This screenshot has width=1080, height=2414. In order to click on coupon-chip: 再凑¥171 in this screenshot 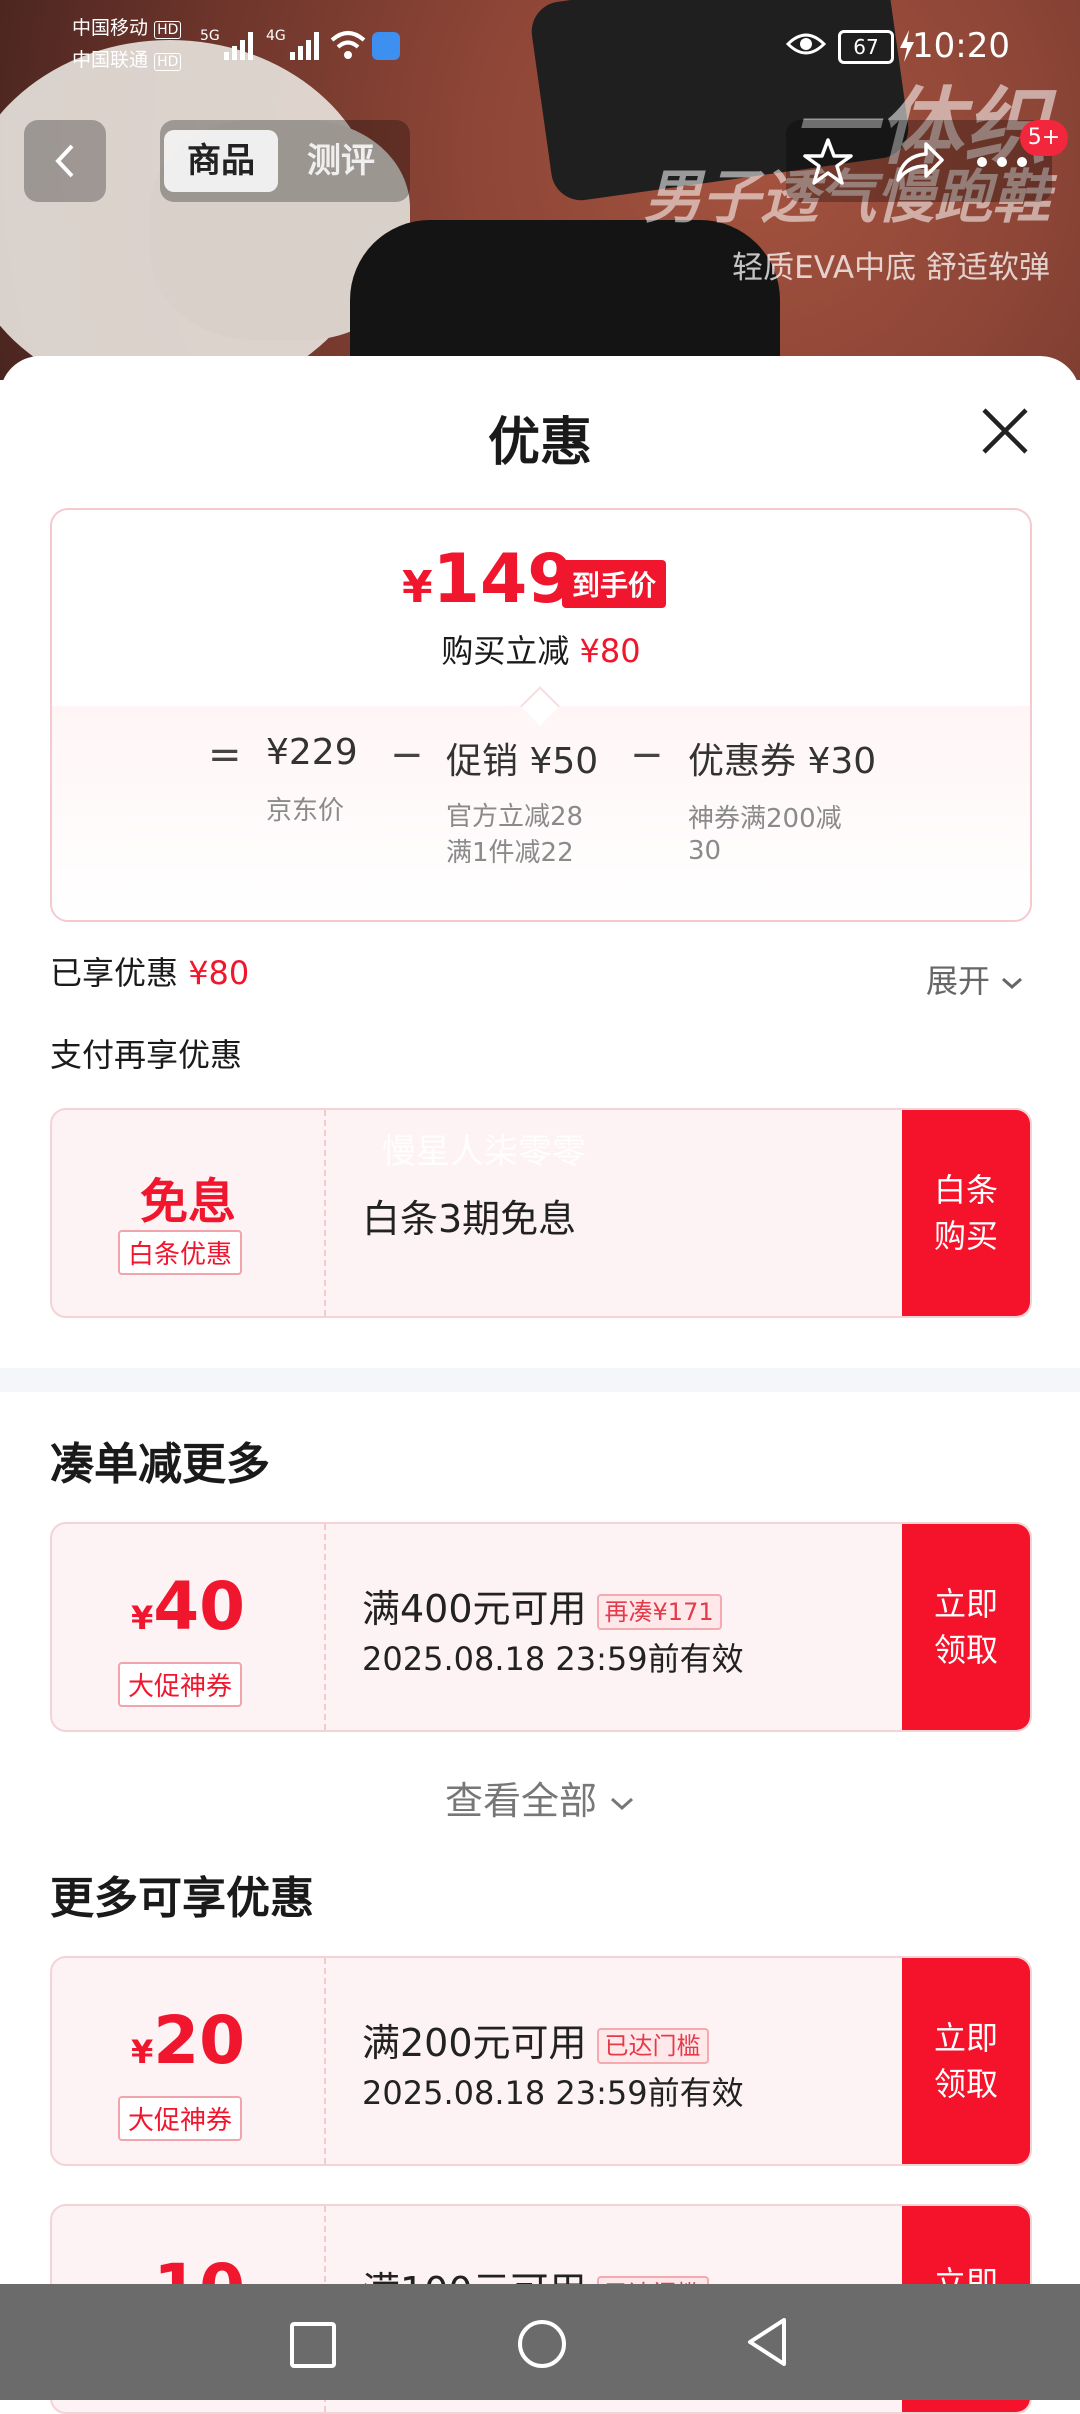, I will do `click(659, 1611)`.